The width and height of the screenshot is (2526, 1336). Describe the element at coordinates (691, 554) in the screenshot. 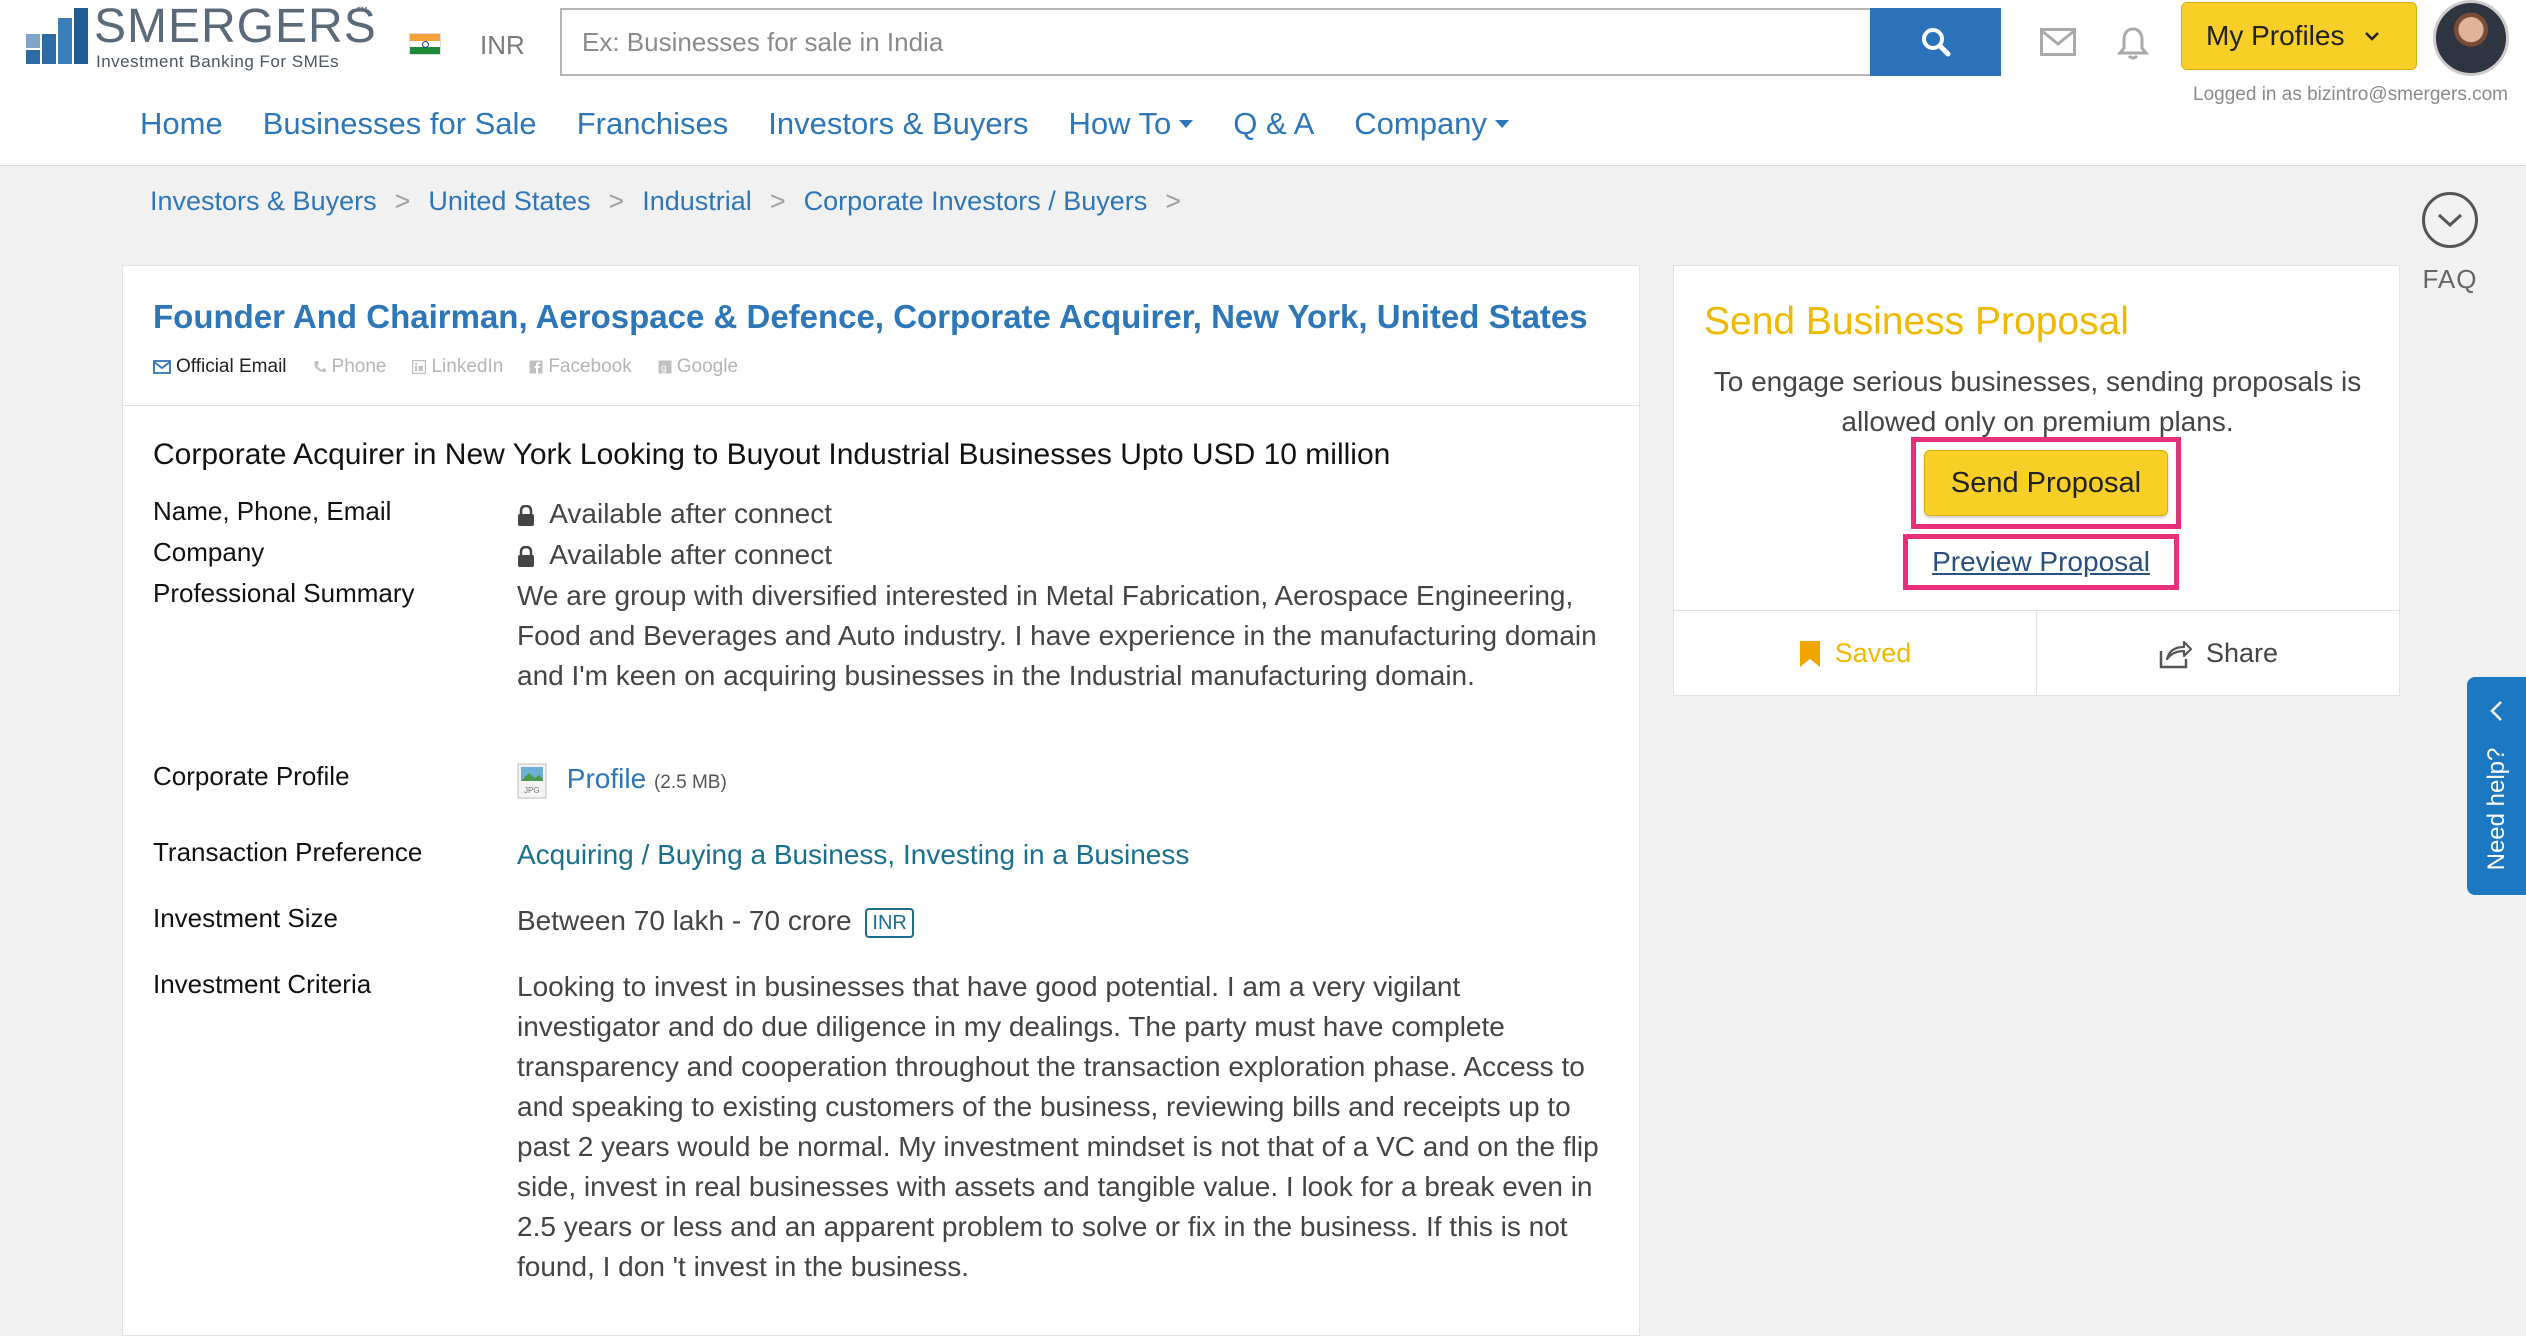

I see `company-text: Available after connect` at that location.